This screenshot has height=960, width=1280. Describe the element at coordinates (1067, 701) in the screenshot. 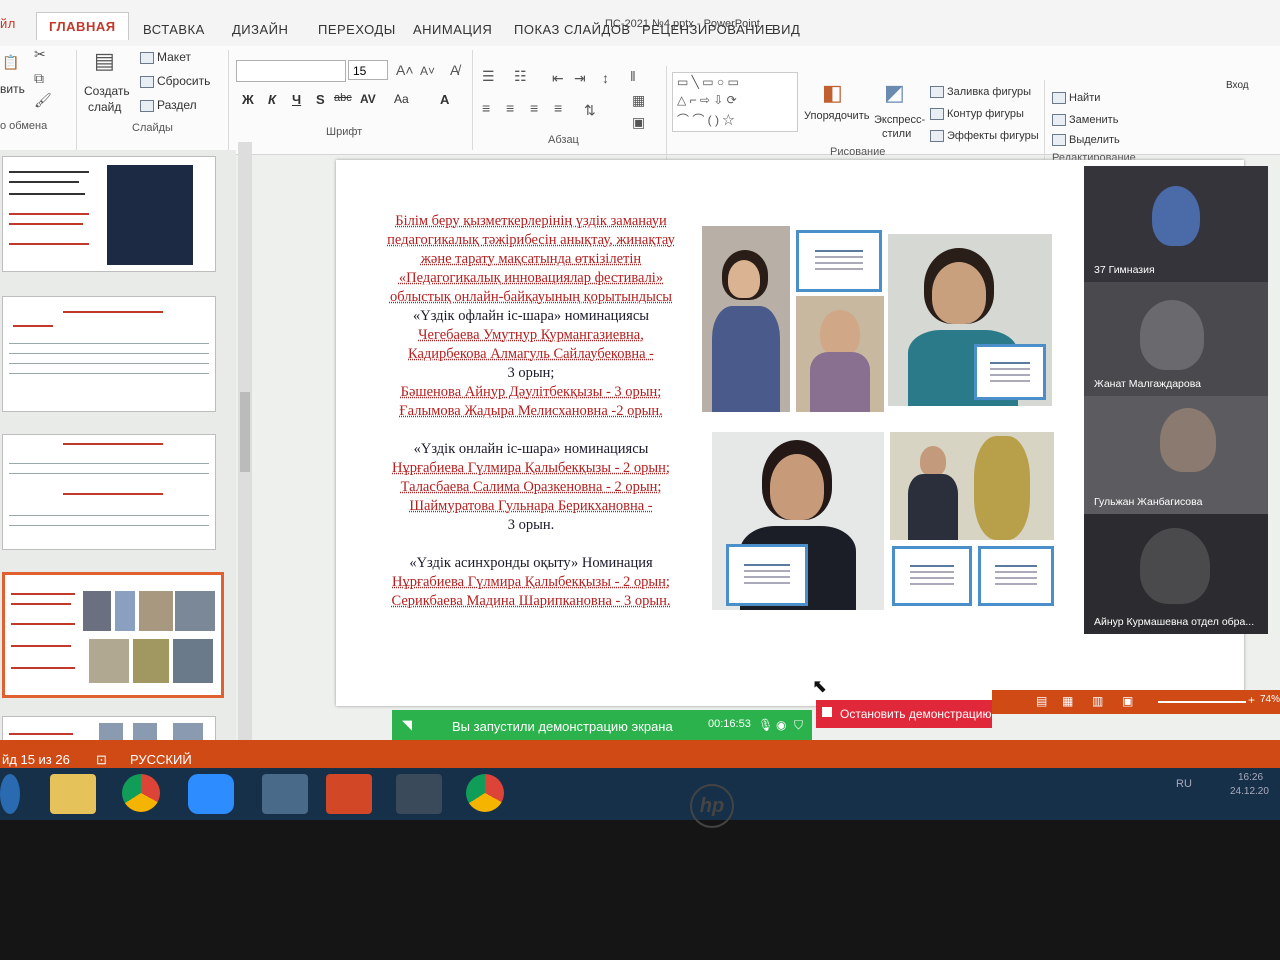

I see `sorter-view-icon: ▦` at that location.